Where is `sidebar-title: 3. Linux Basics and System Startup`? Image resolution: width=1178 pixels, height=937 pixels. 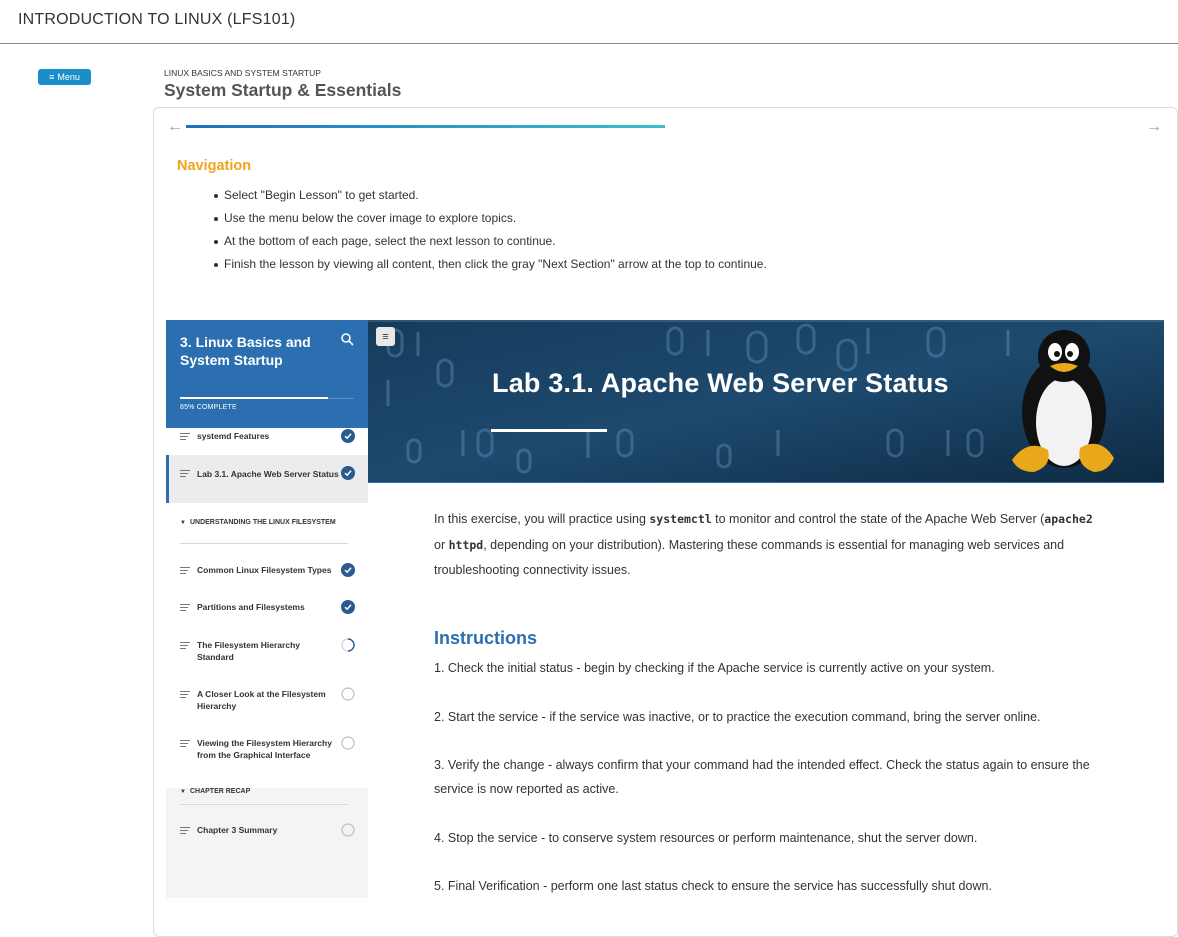 sidebar-title: 3. Linux Basics and System Startup is located at coordinates (245, 351).